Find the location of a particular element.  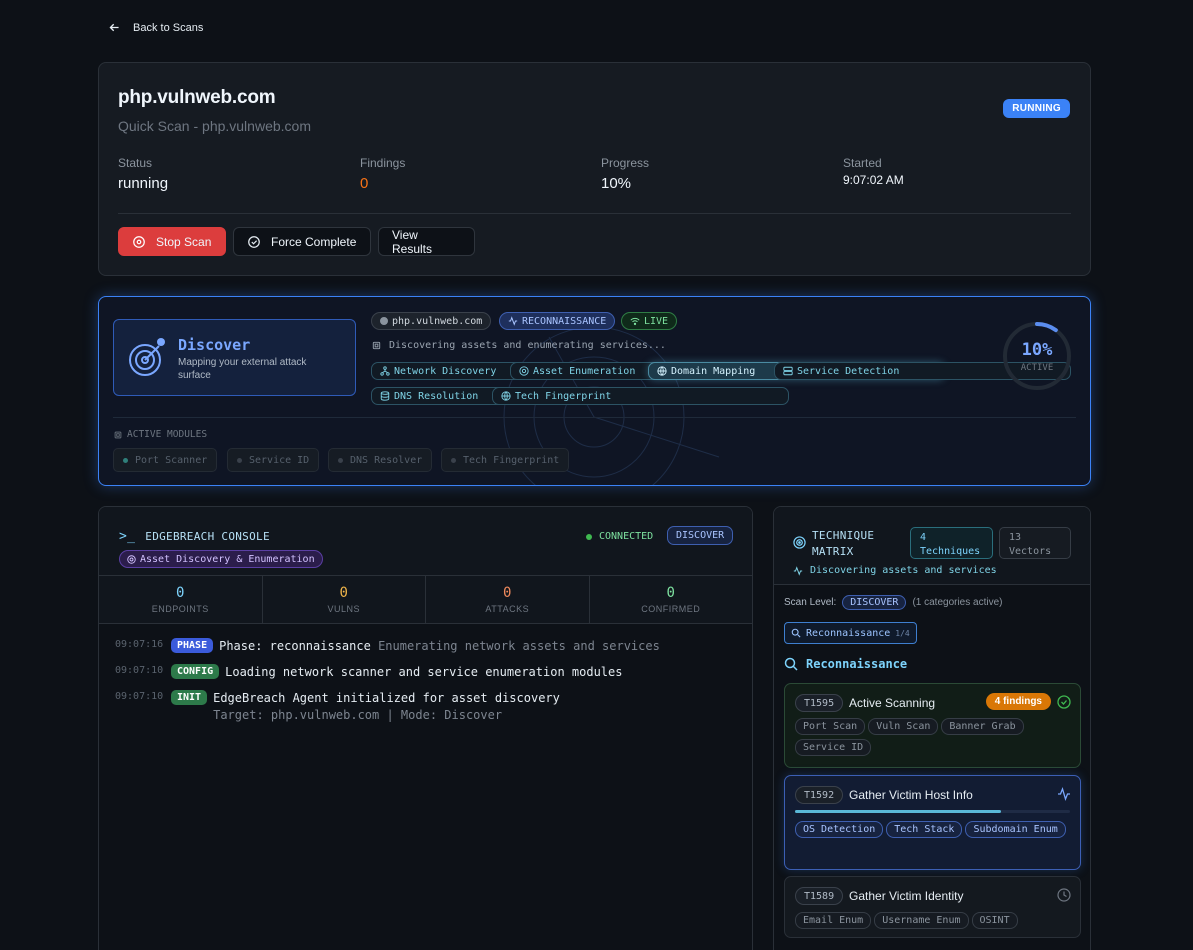

technique-id: T1595 is located at coordinates (819, 703).